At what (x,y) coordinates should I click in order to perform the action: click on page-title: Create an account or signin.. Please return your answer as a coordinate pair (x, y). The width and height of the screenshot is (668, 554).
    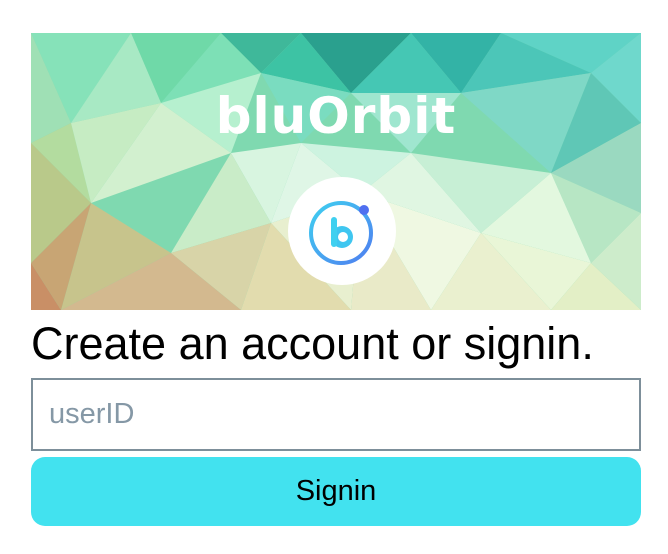
    Looking at the image, I should click on (312, 343).